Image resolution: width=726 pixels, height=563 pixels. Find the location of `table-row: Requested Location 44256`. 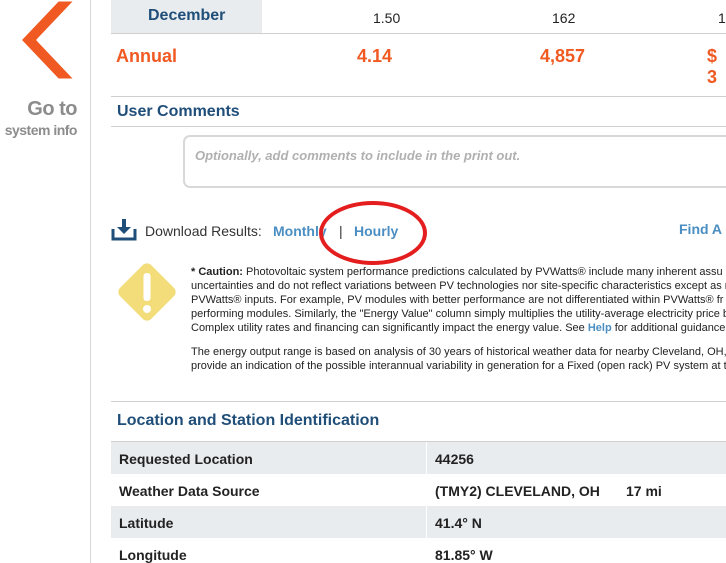

table-row: Requested Location 44256 is located at coordinates (418, 458).